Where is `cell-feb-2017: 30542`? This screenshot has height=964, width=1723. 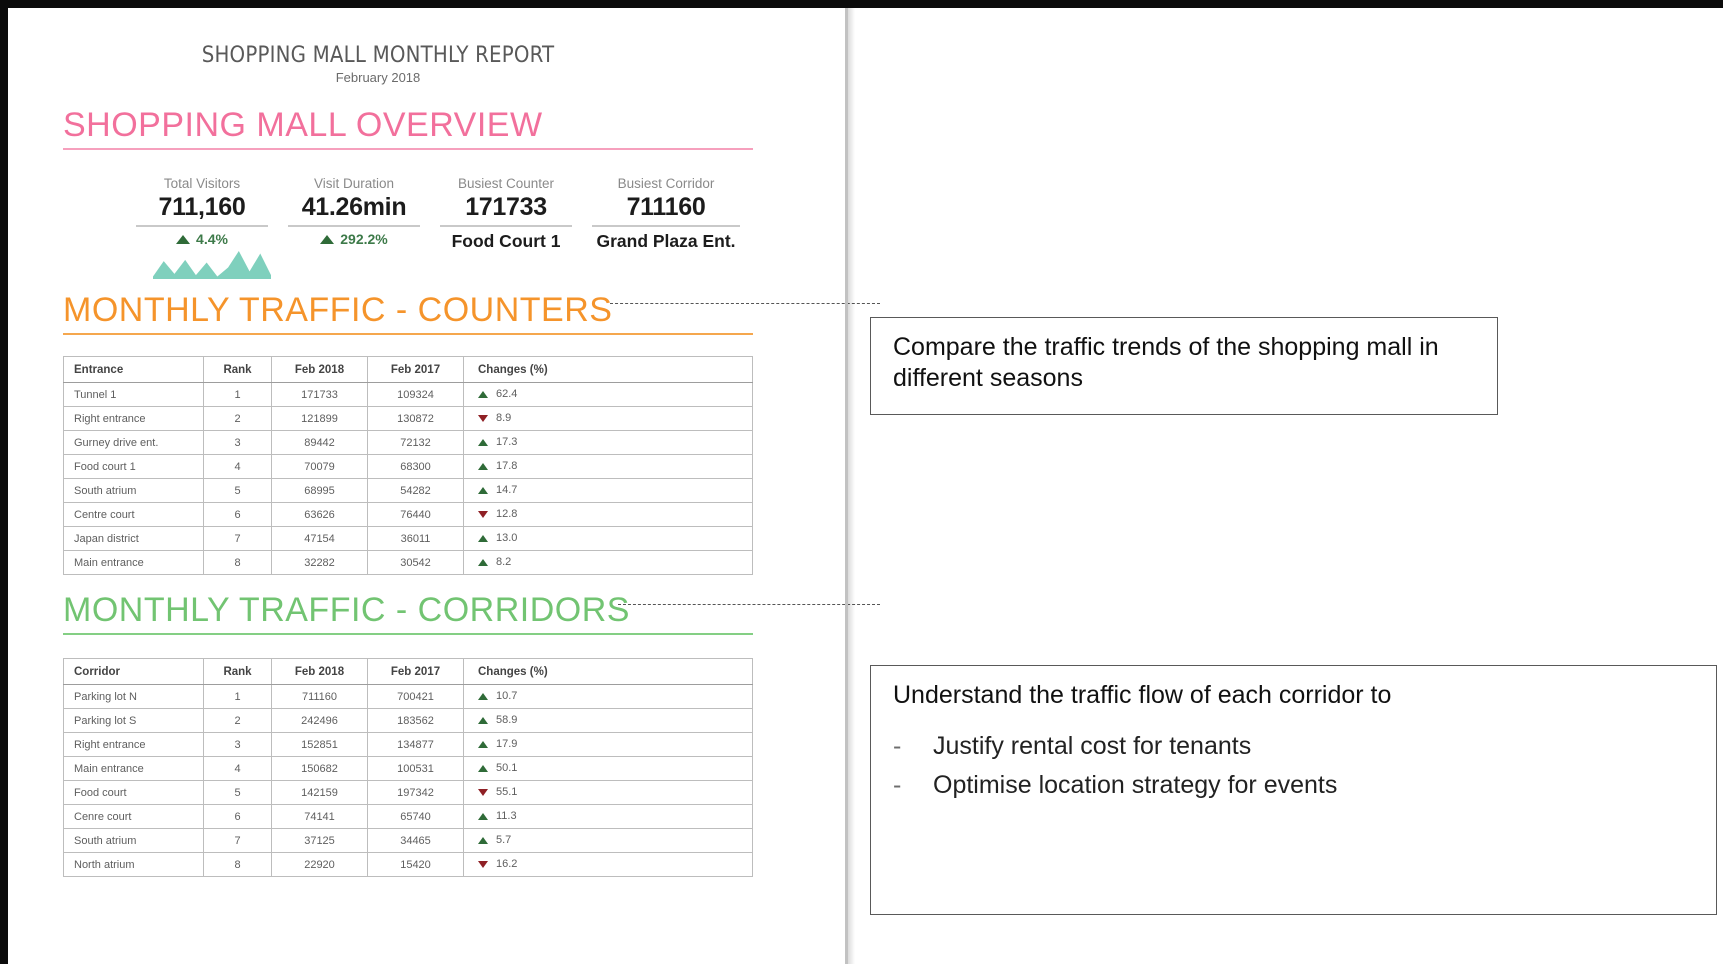 cell-feb-2017: 30542 is located at coordinates (415, 562).